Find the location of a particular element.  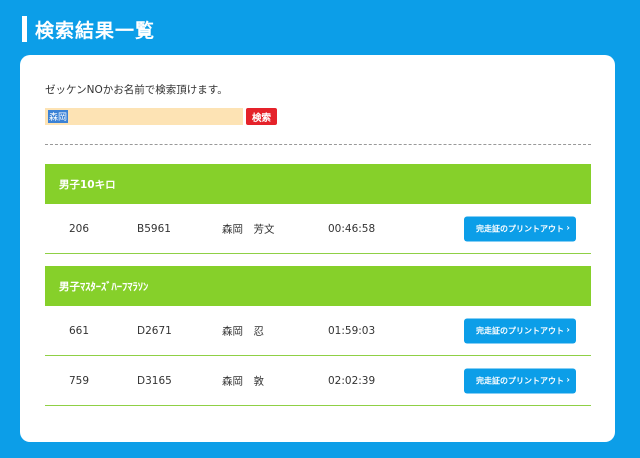

page-header: 検索結果一覧 is located at coordinates (88, 29).